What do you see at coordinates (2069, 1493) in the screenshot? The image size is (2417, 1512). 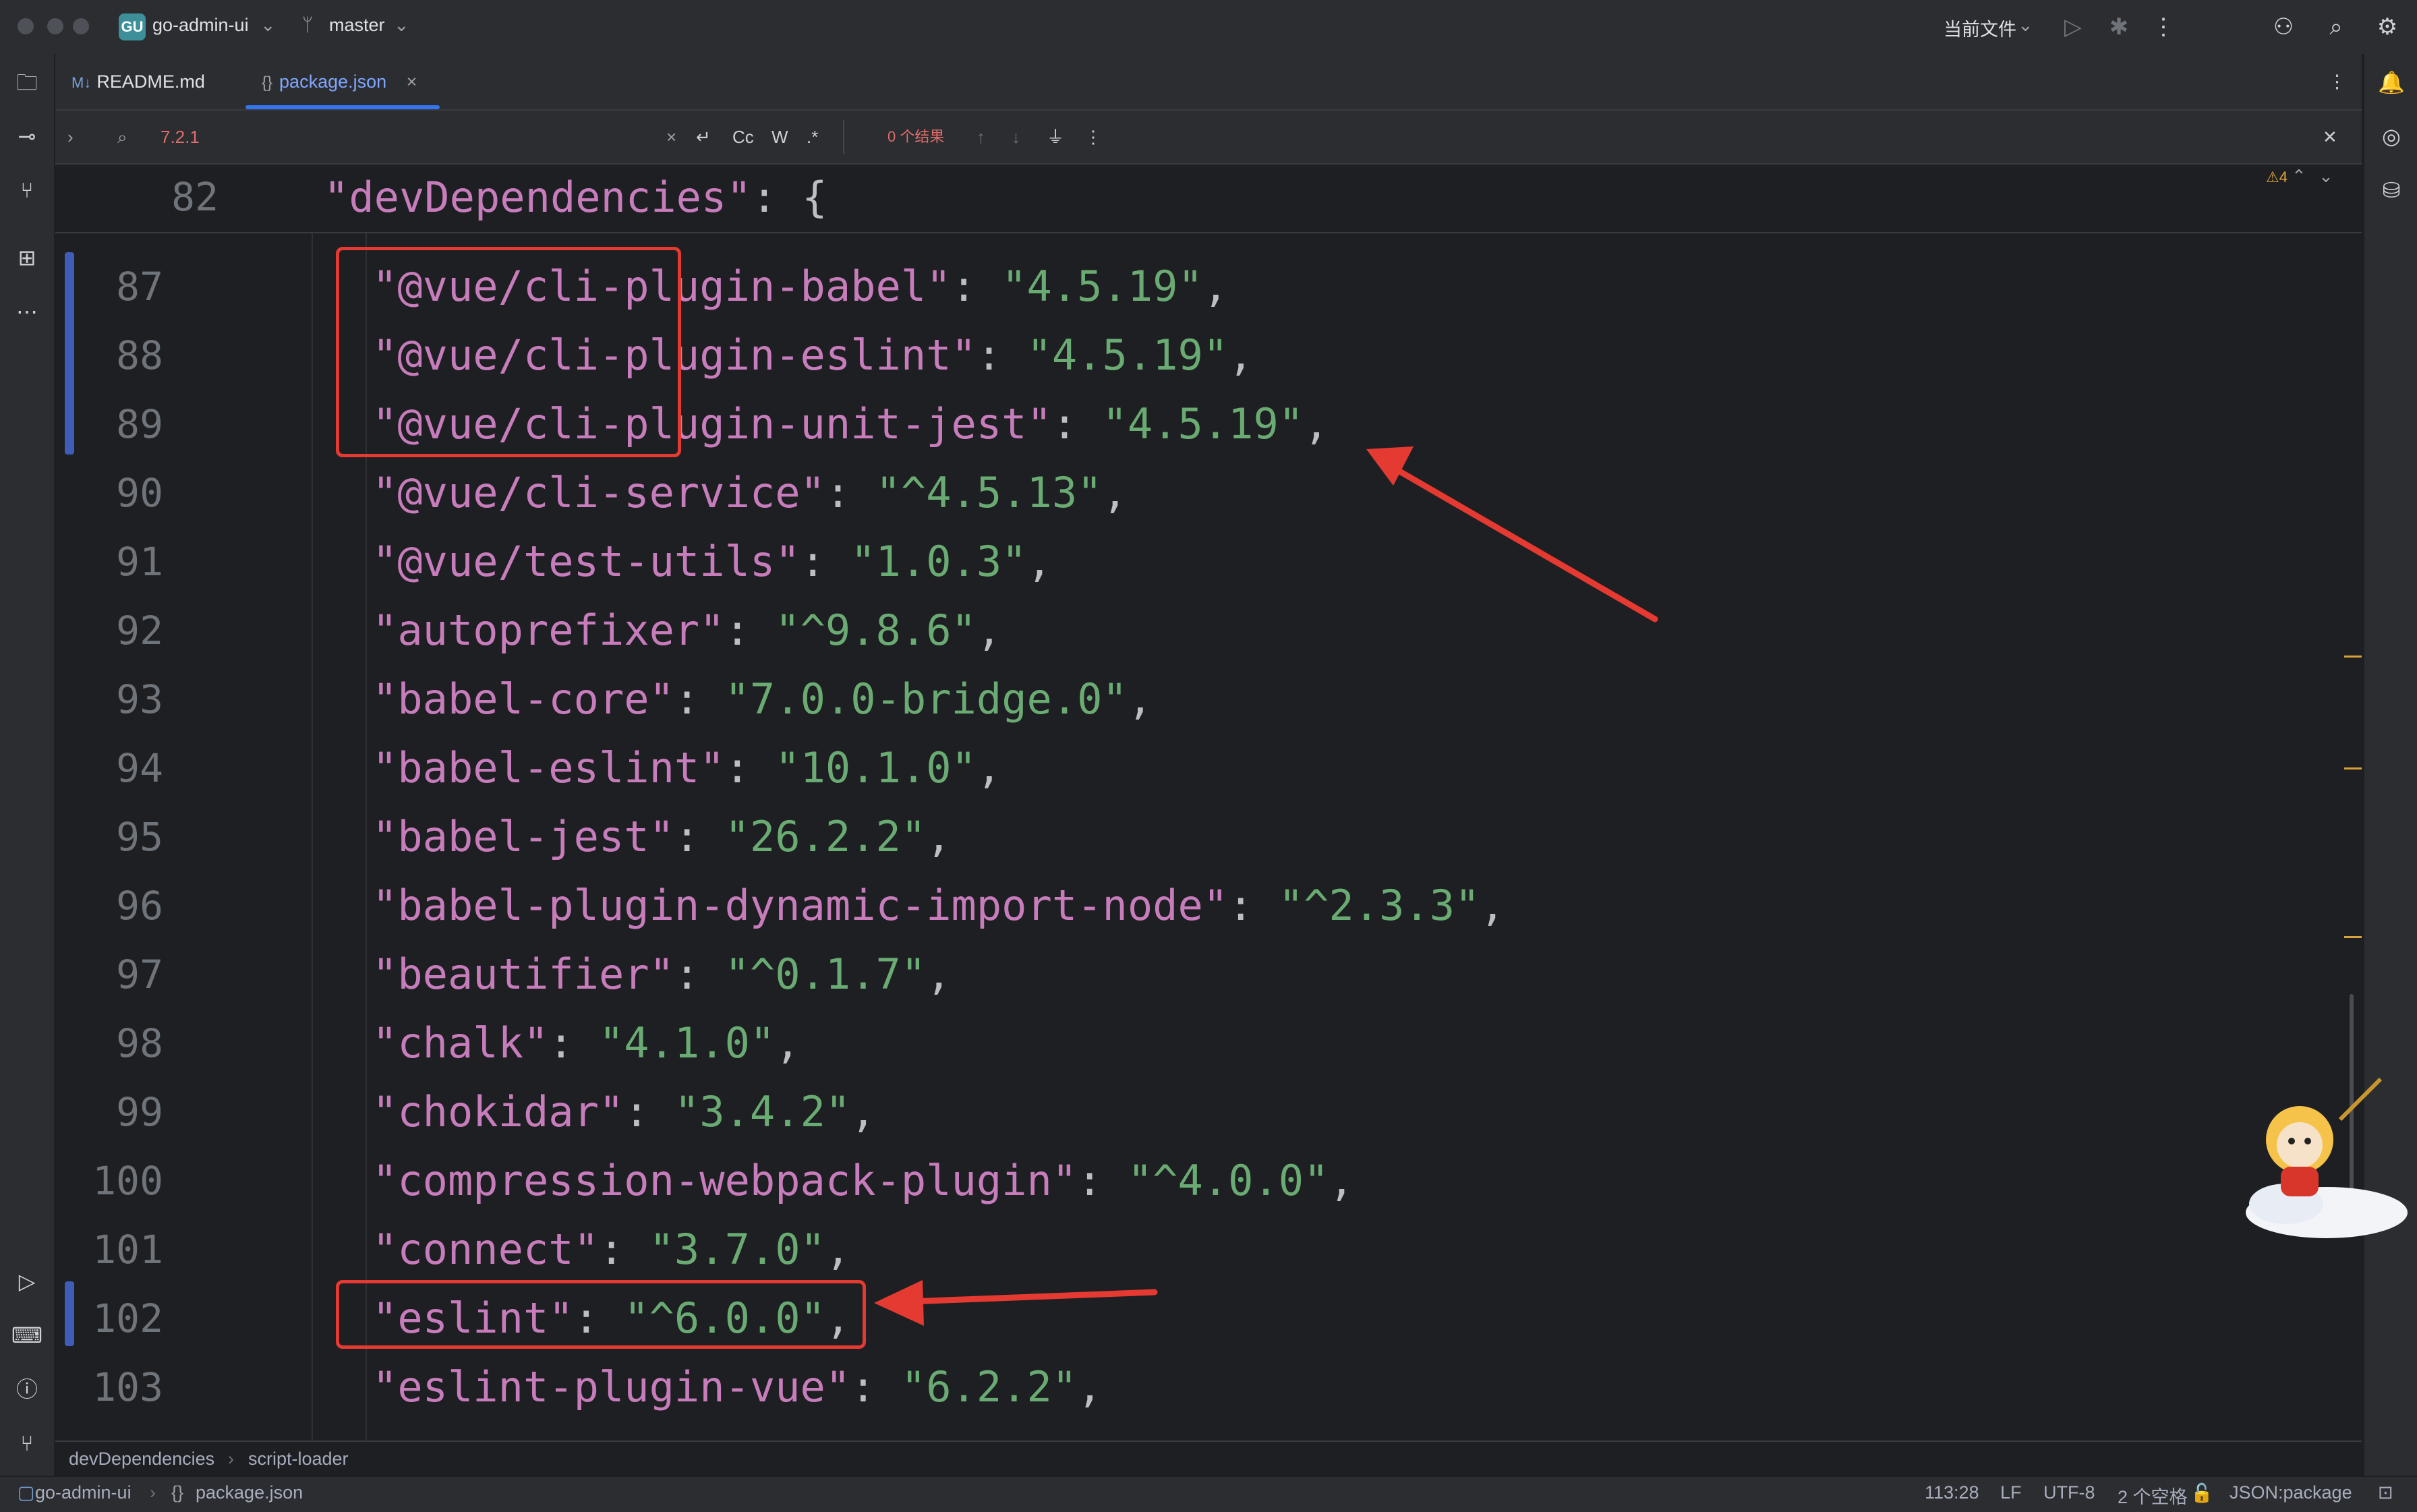 I see `file-encoding: UTF-8` at bounding box center [2069, 1493].